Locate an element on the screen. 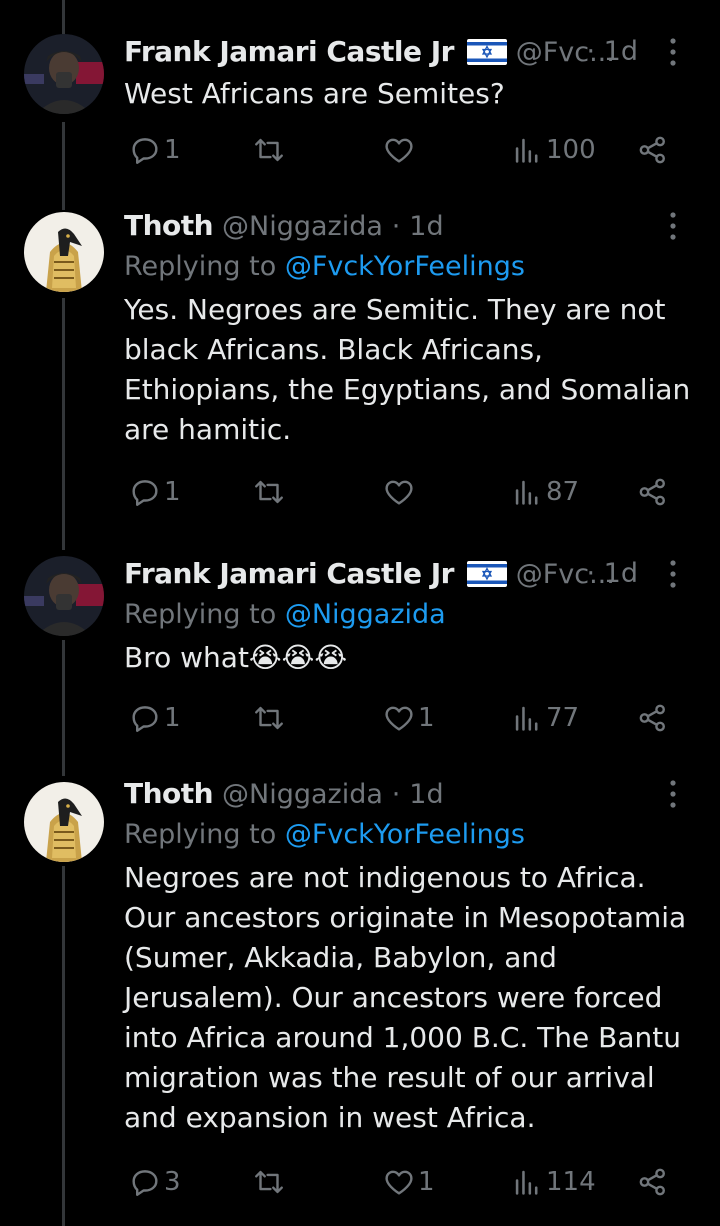 The width and height of the screenshot is (720, 1226). views-count: 77 is located at coordinates (563, 718).